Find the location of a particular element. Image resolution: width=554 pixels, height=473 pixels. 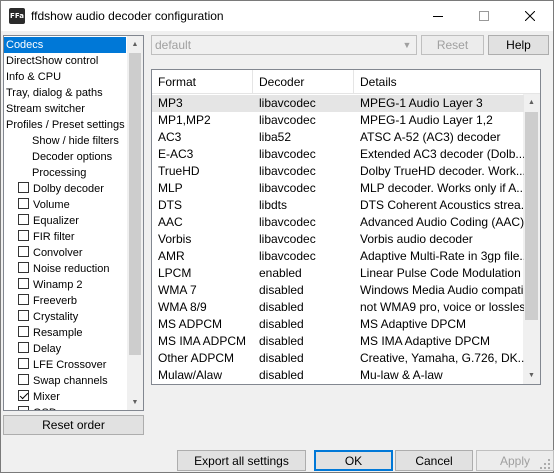

tree-scrollbar: ▲ ▼ is located at coordinates (135, 223).